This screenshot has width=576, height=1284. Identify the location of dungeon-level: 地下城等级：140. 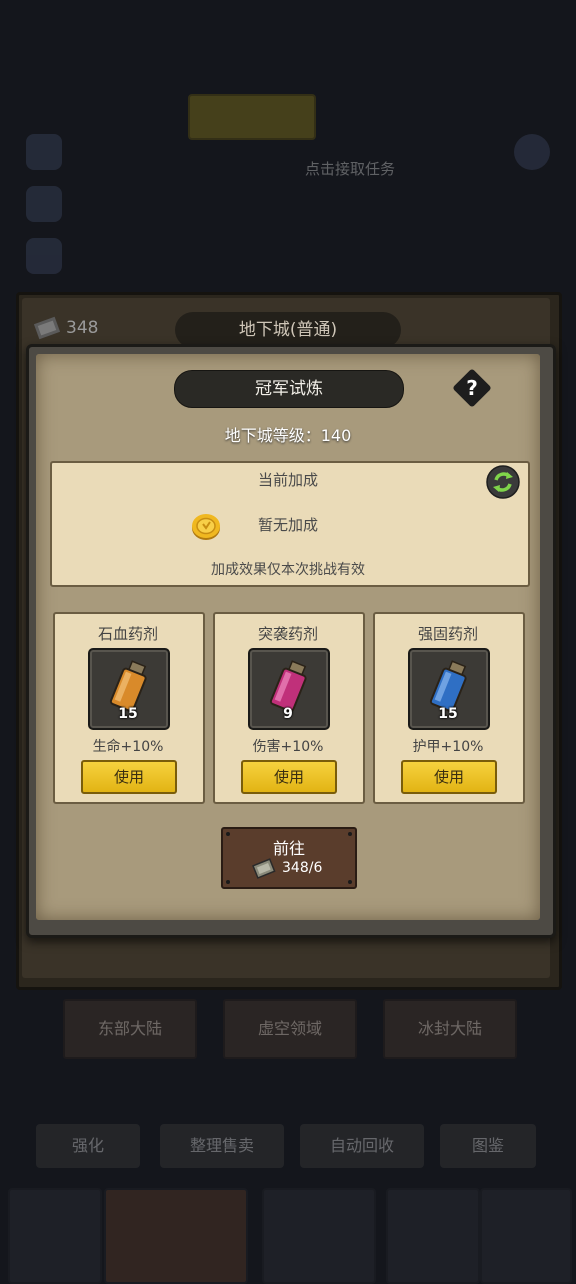
(288, 435).